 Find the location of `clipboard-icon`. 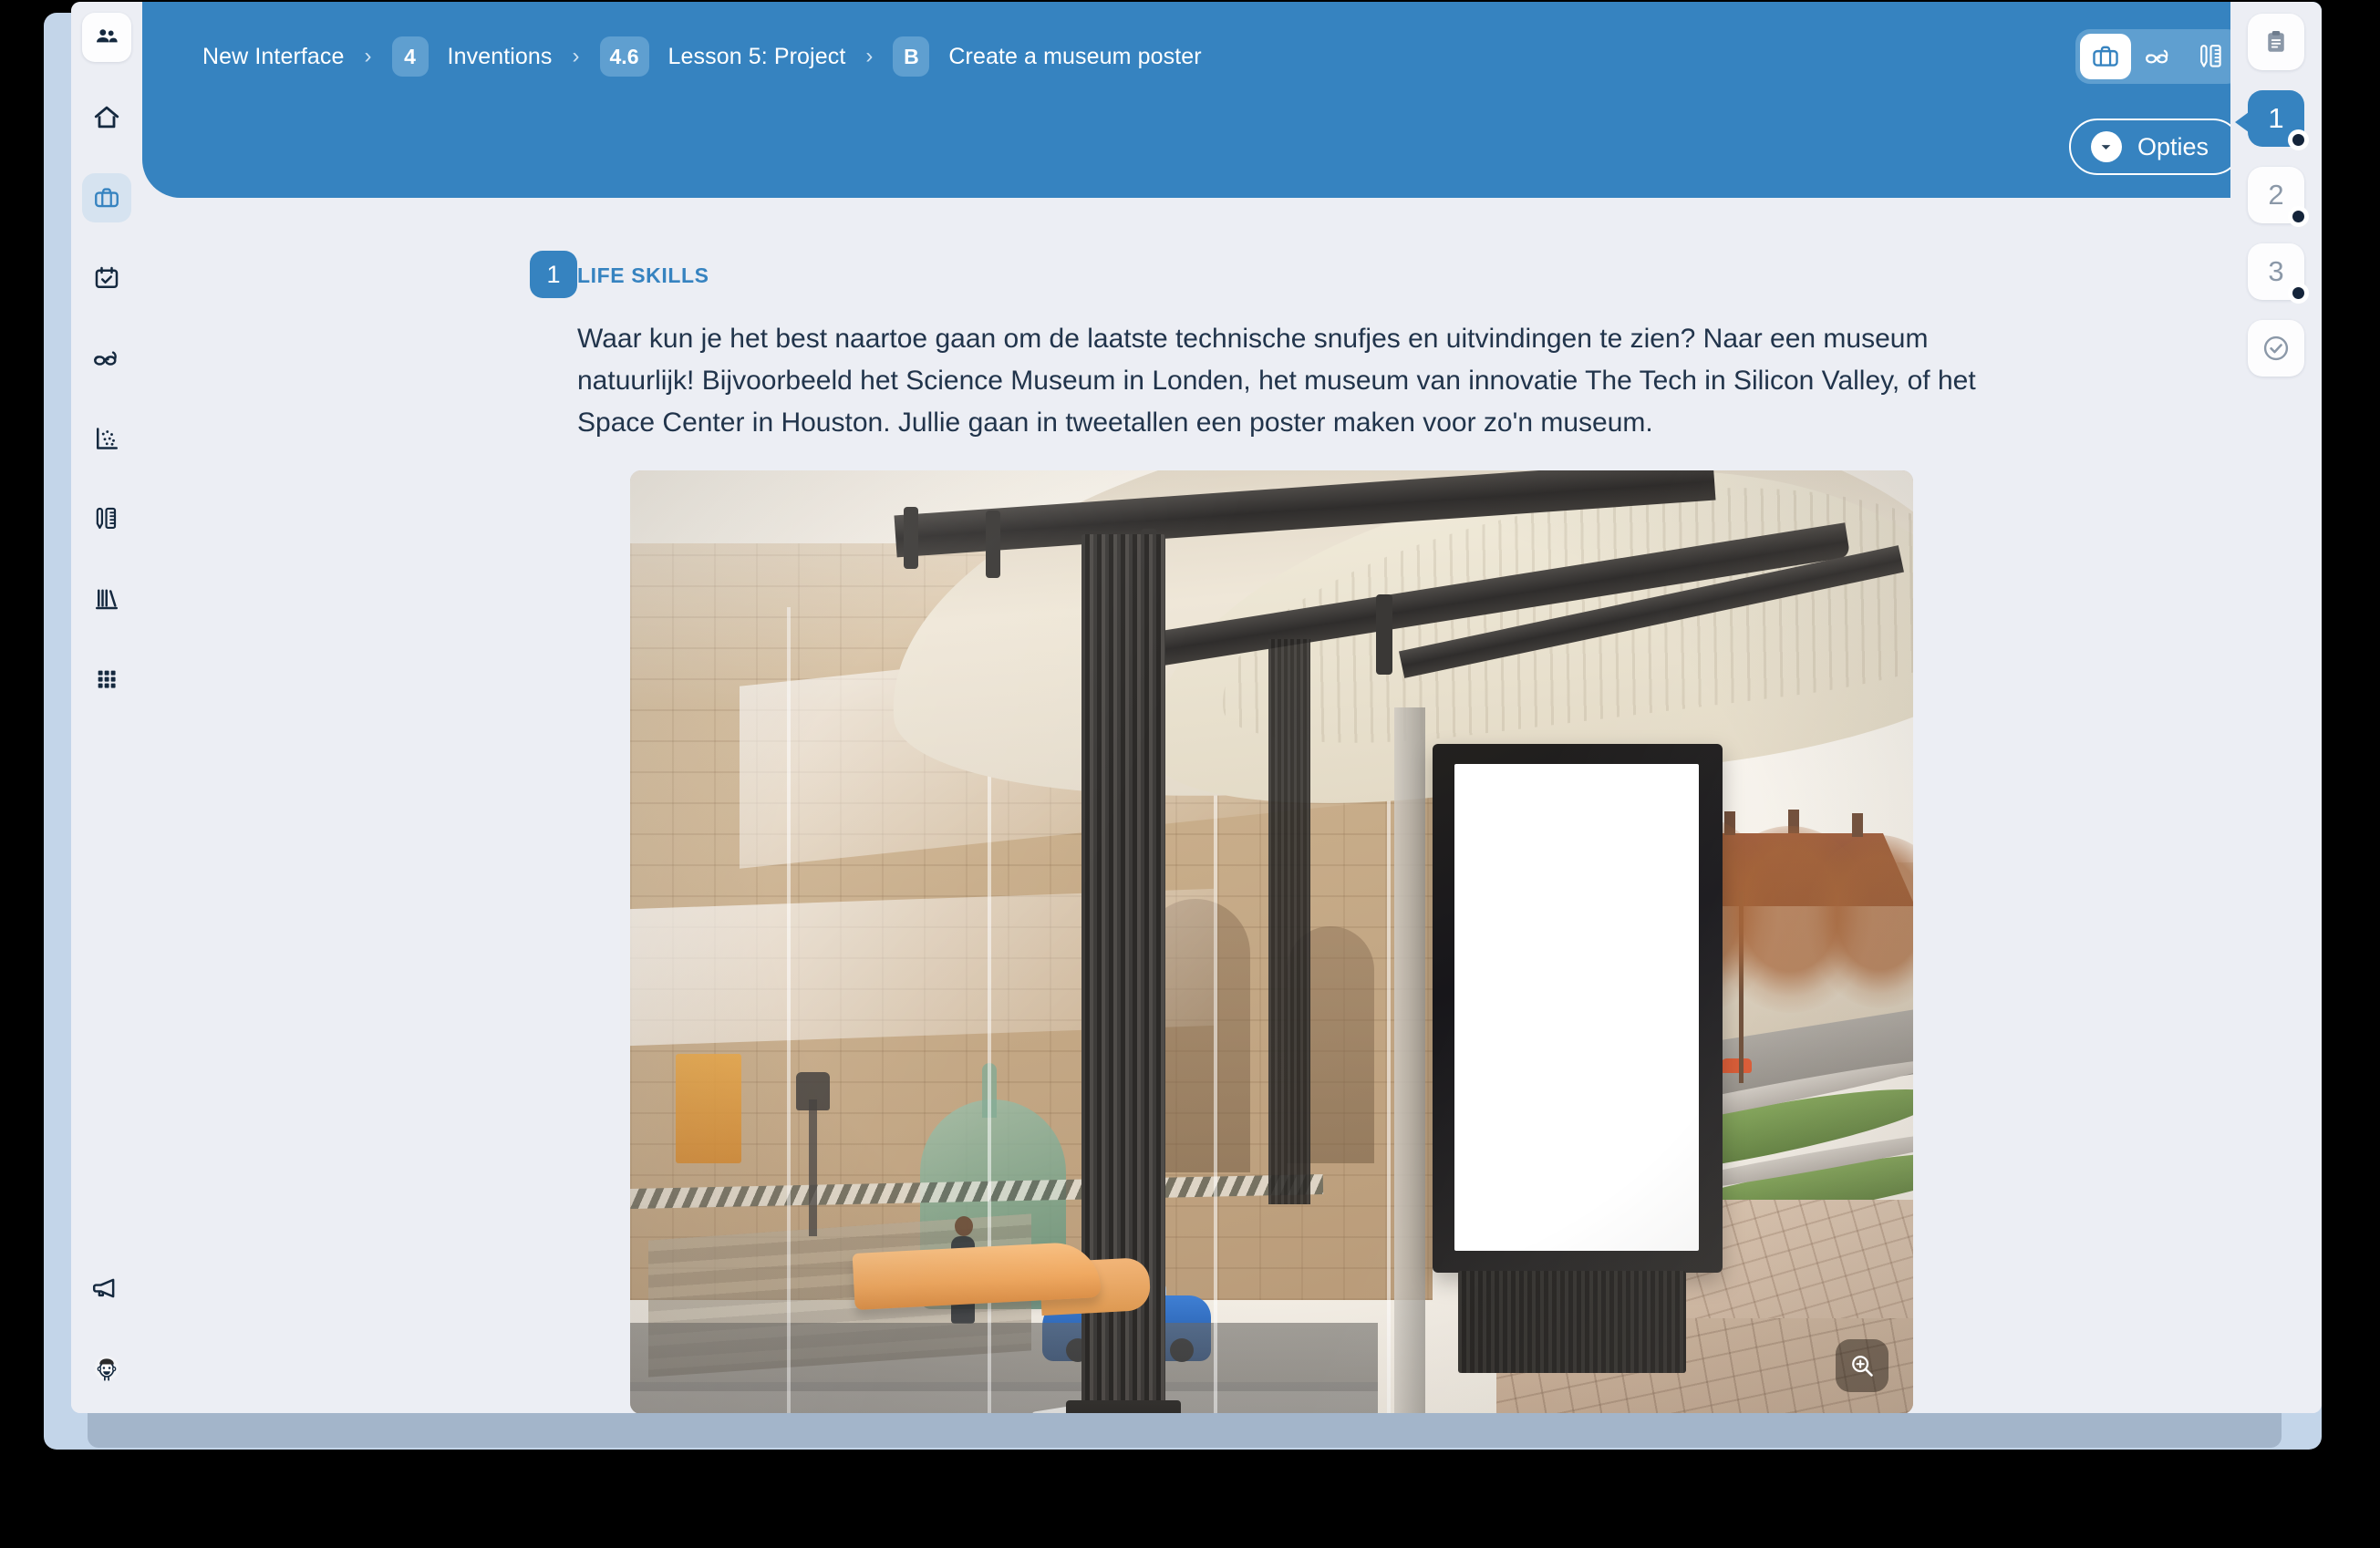

clipboard-icon is located at coordinates (2276, 41).